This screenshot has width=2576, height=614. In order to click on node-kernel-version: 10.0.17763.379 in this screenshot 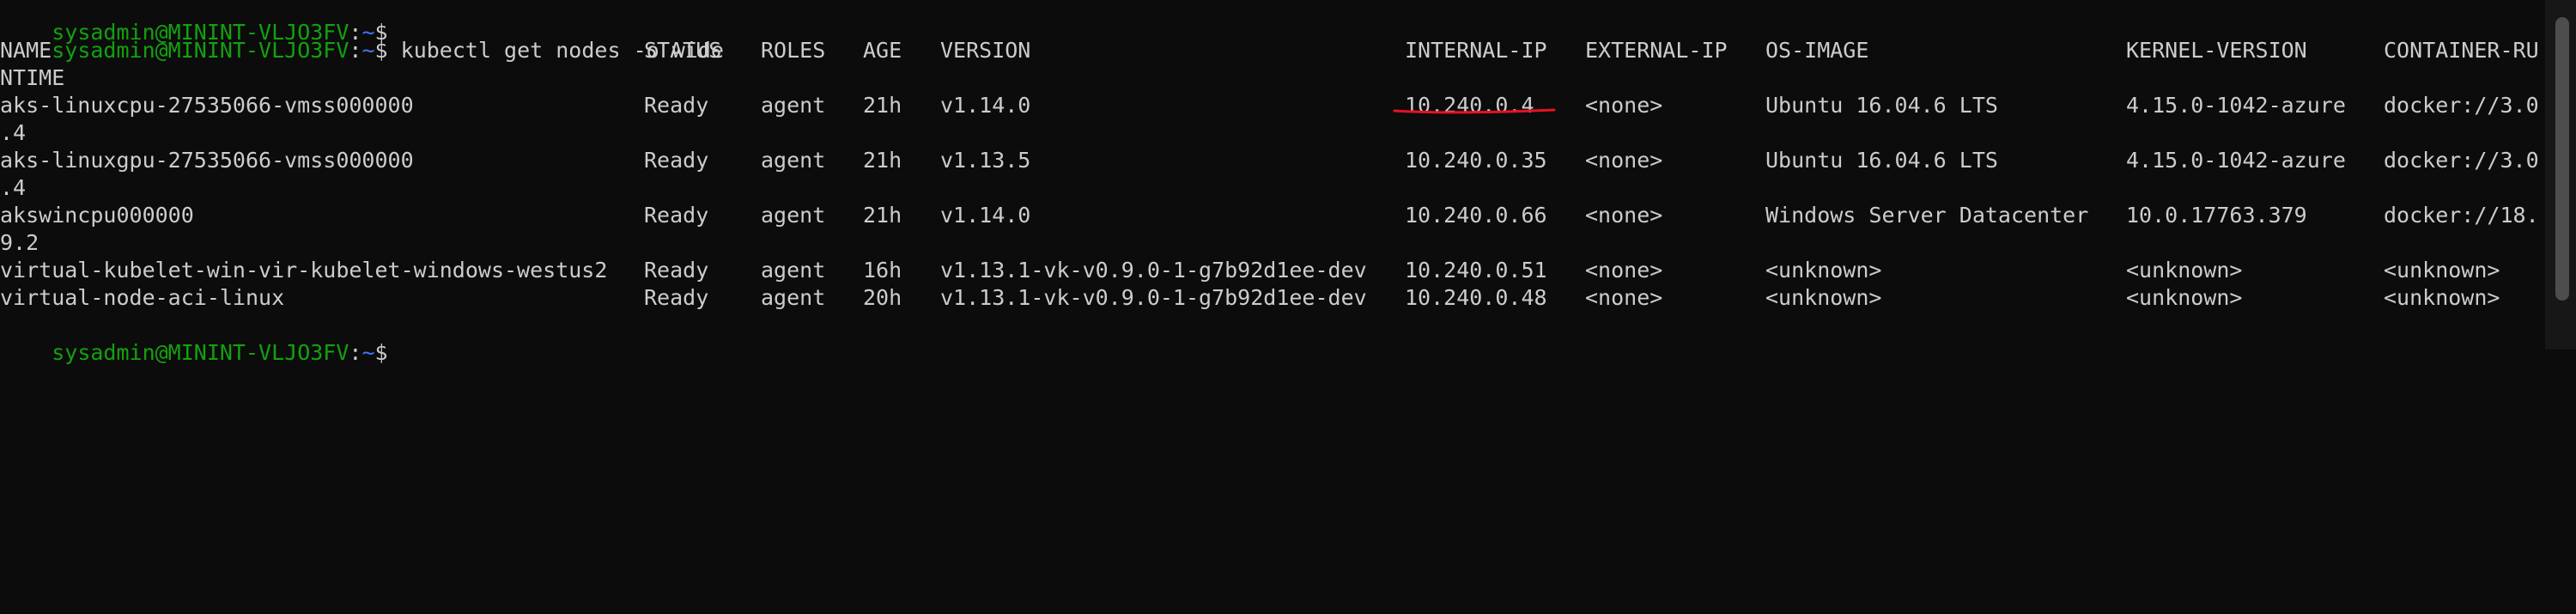, I will do `click(2216, 216)`.